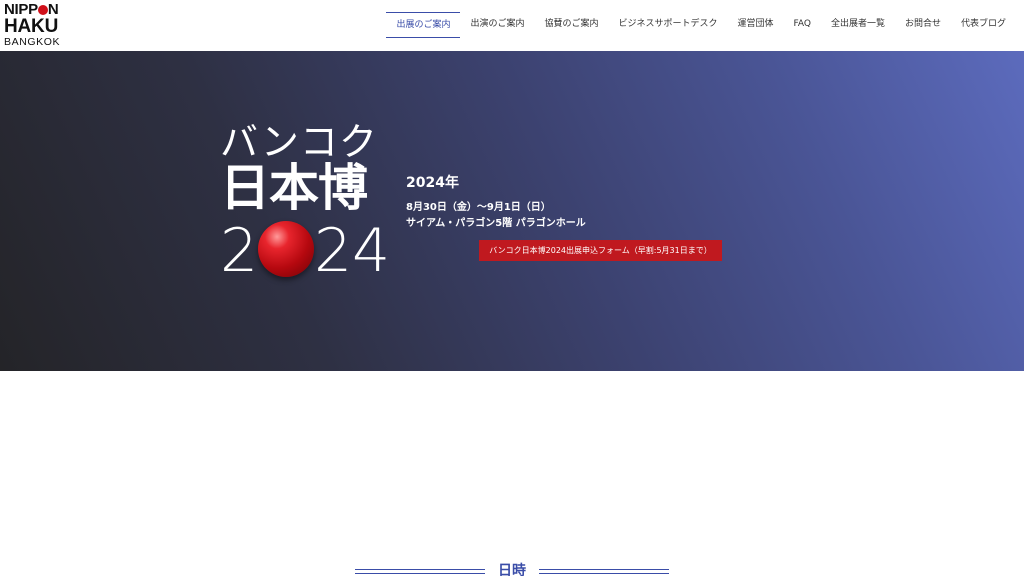 The height and width of the screenshot is (576, 1024). I want to click on hero-event-logo: バンコク 日本博 2 2 4, so click(307, 202).